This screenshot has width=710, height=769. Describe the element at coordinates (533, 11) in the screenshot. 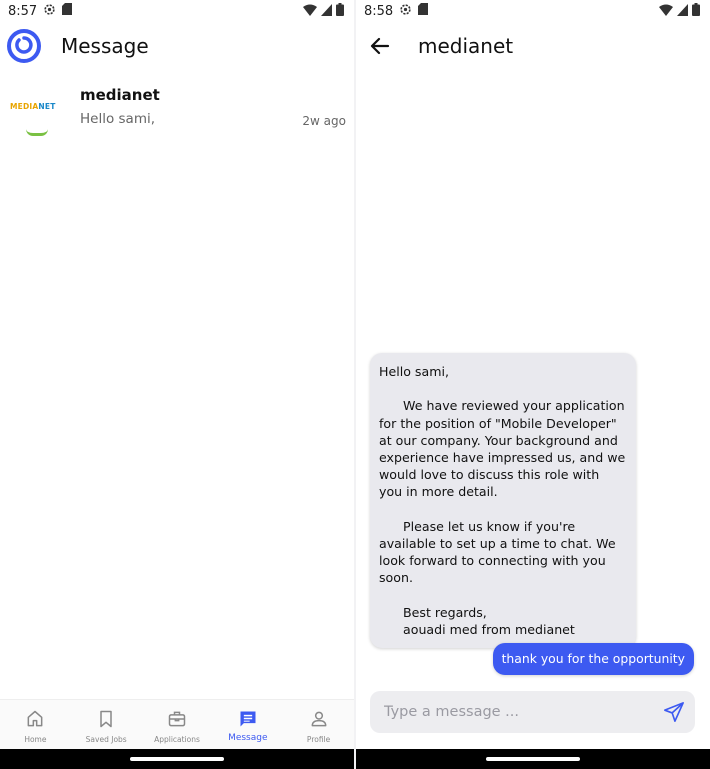

I see `status-bar: 8:58` at that location.